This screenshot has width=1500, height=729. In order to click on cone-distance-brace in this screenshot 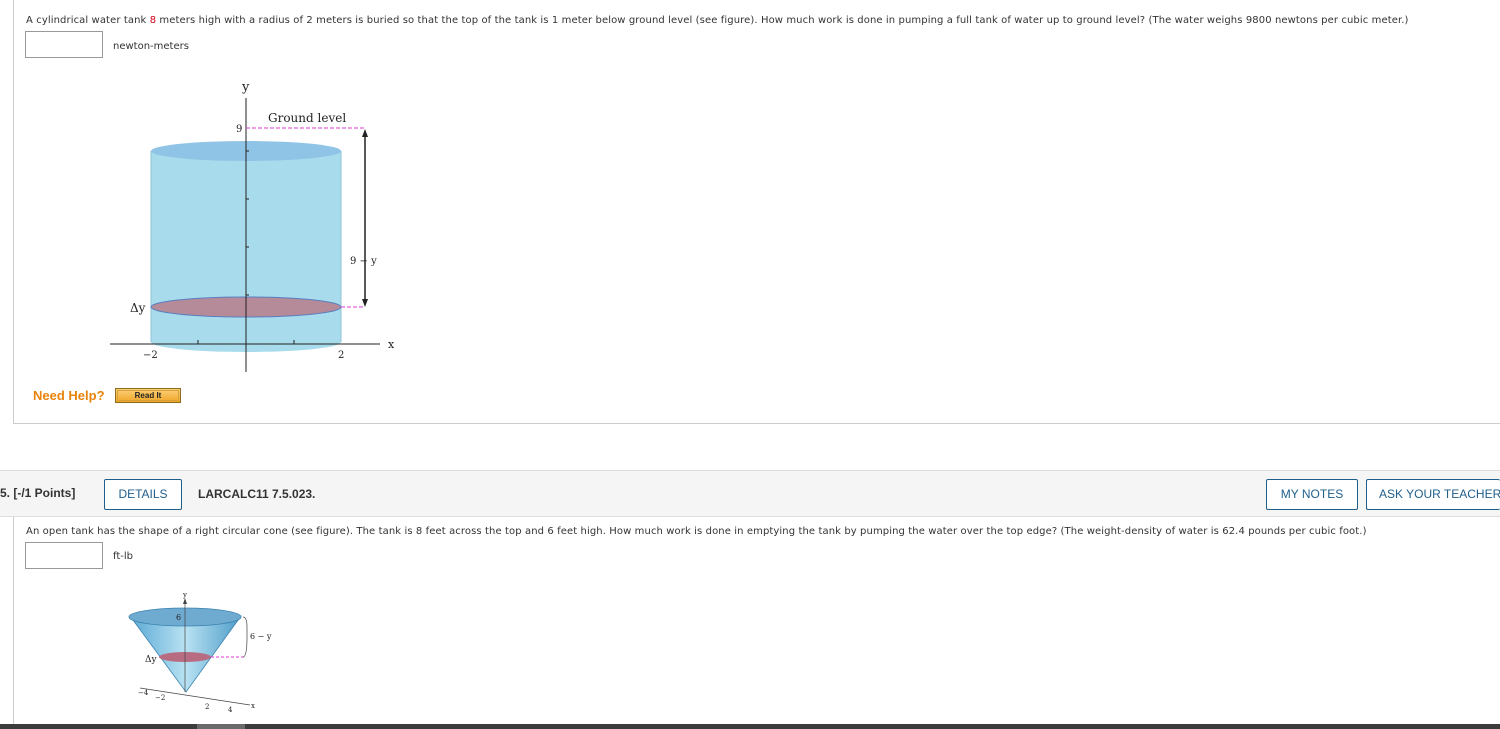, I will do `click(245, 637)`.